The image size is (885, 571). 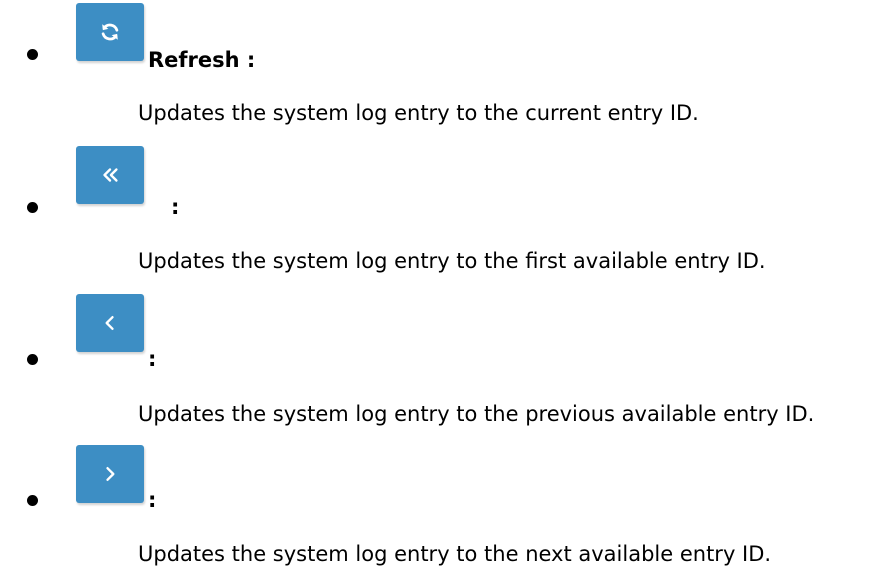 I want to click on double-chevron-left-icon, so click(x=110, y=175).